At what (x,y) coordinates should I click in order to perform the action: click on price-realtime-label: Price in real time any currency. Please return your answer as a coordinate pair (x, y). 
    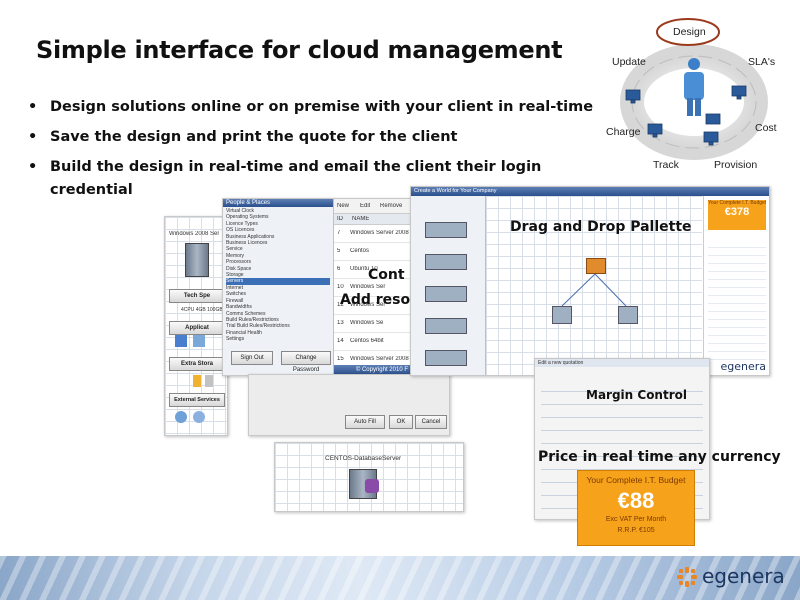
    Looking at the image, I should click on (659, 457).